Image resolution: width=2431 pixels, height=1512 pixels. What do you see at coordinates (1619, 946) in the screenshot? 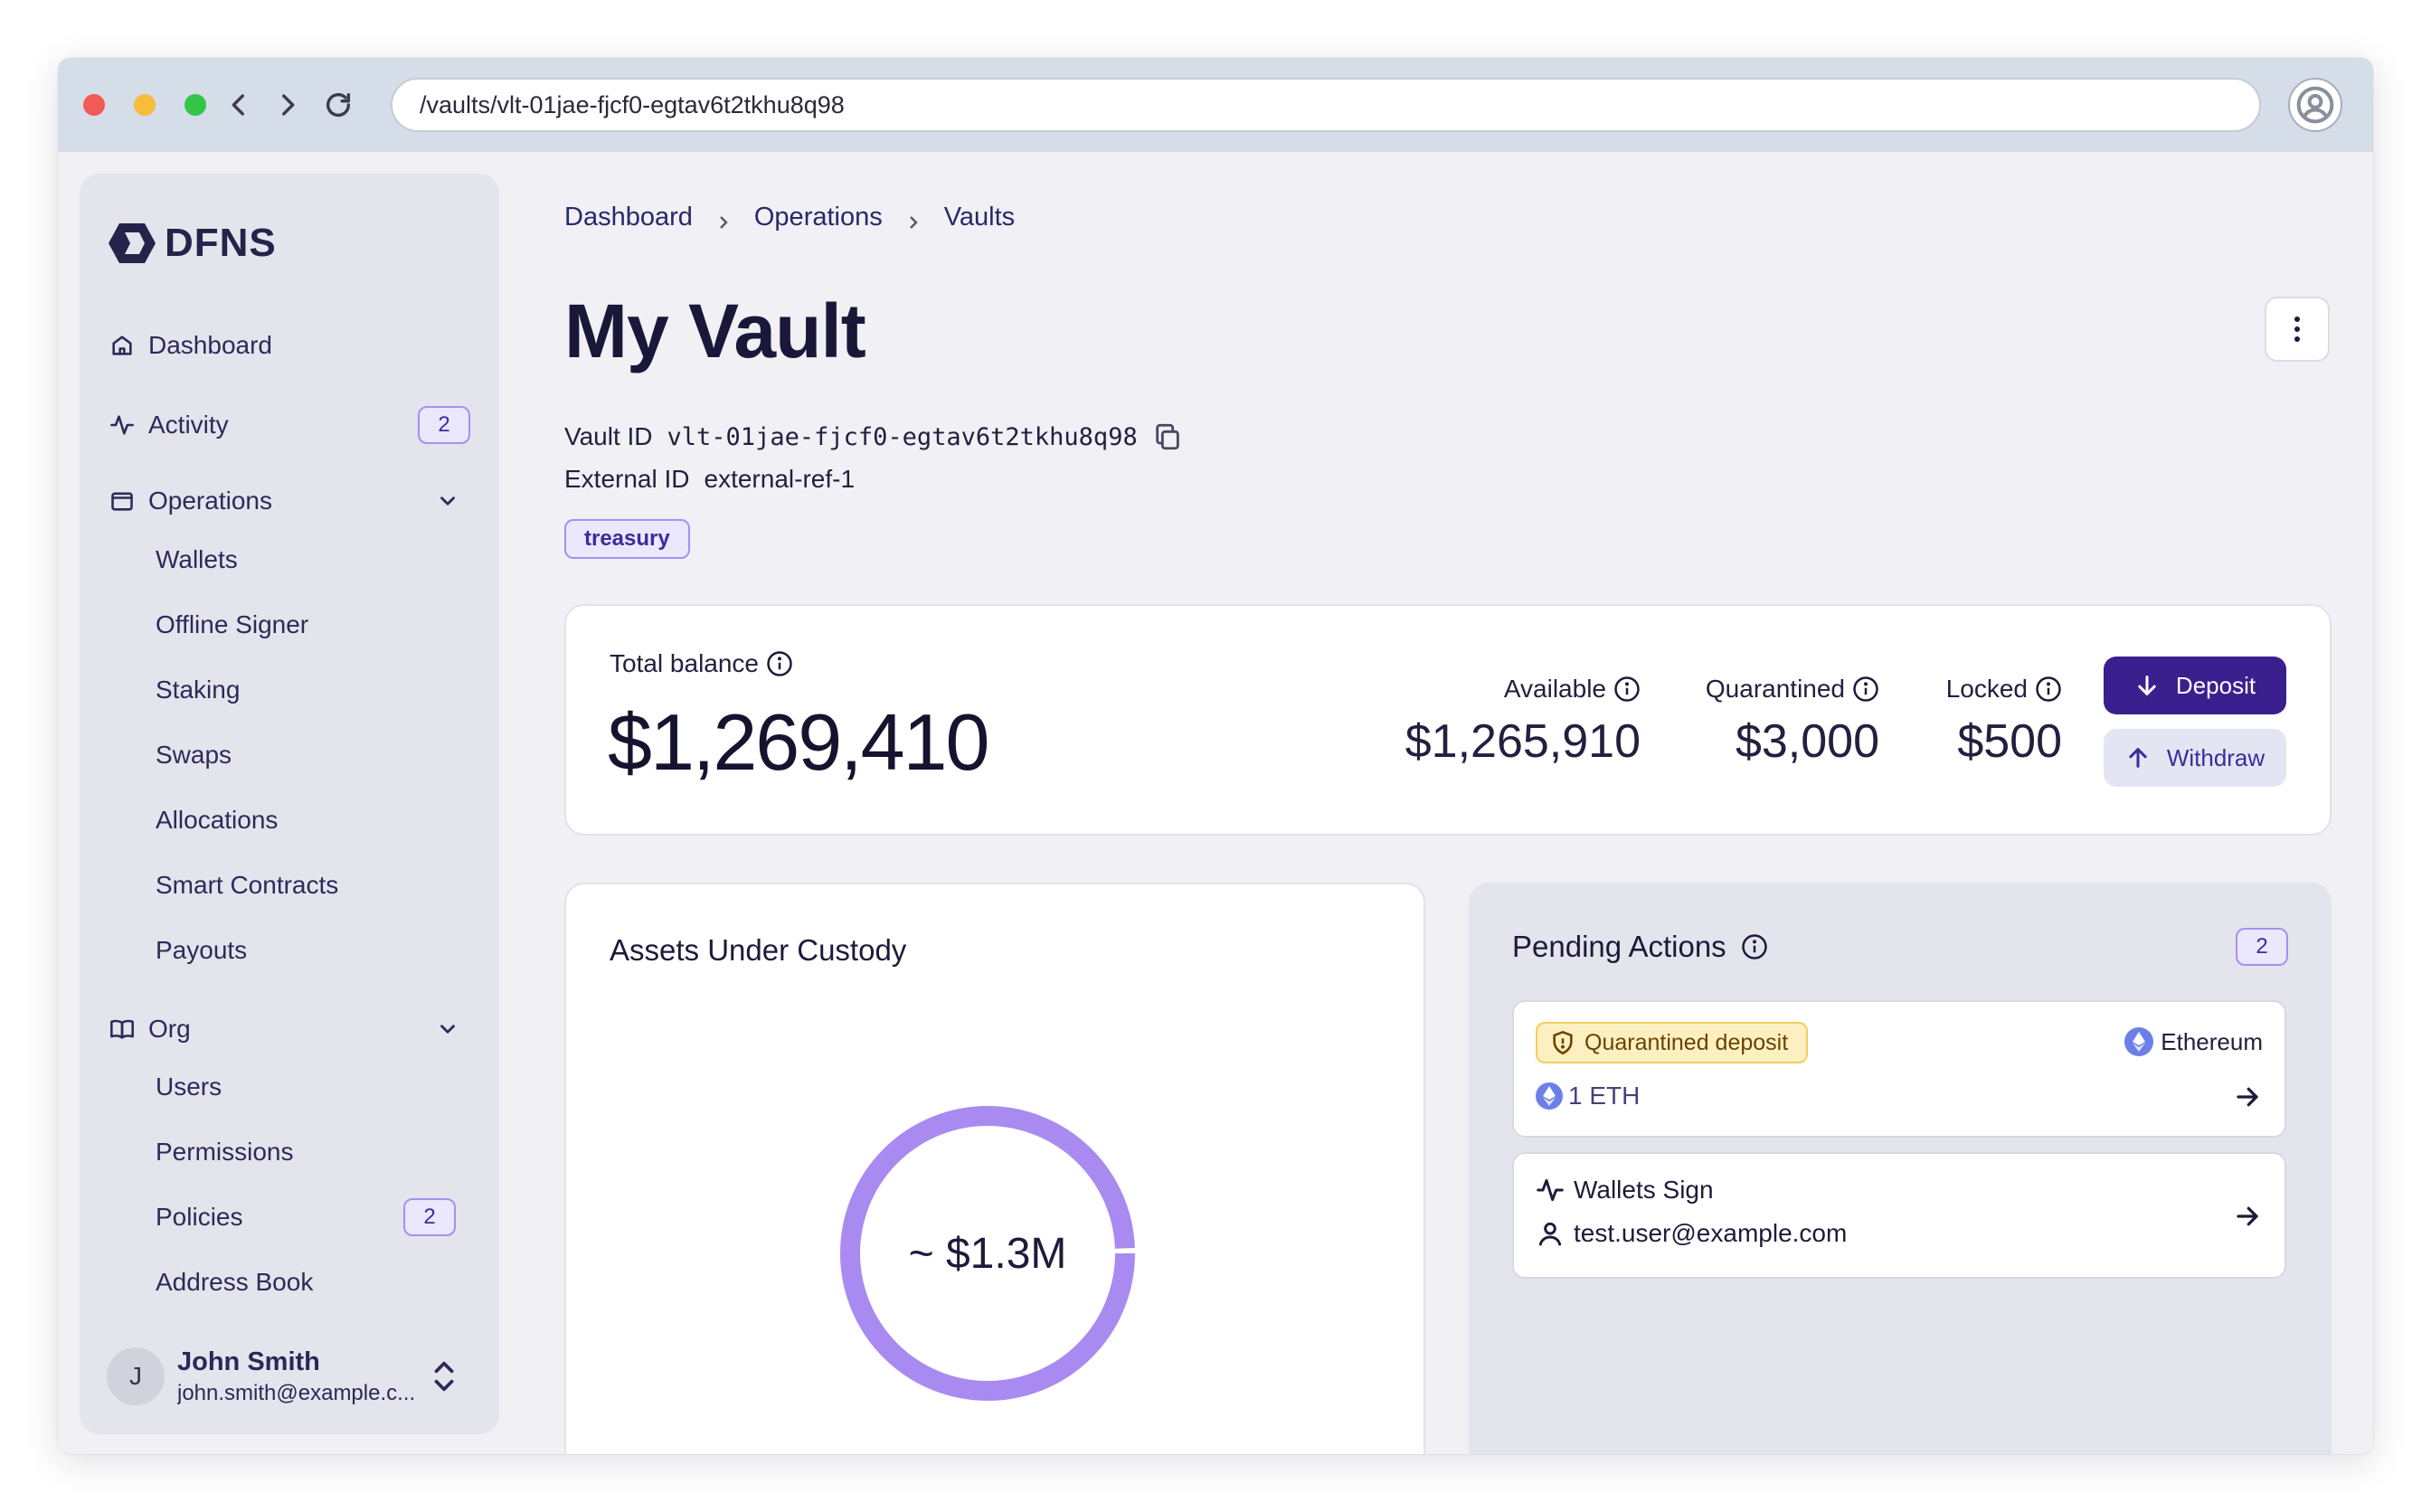
I see `pending-actions-title: Pending Actions` at bounding box center [1619, 946].